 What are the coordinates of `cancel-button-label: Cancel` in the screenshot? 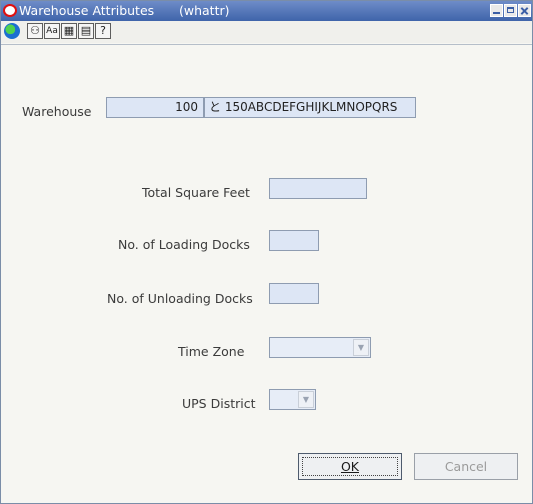 It's located at (466, 466).